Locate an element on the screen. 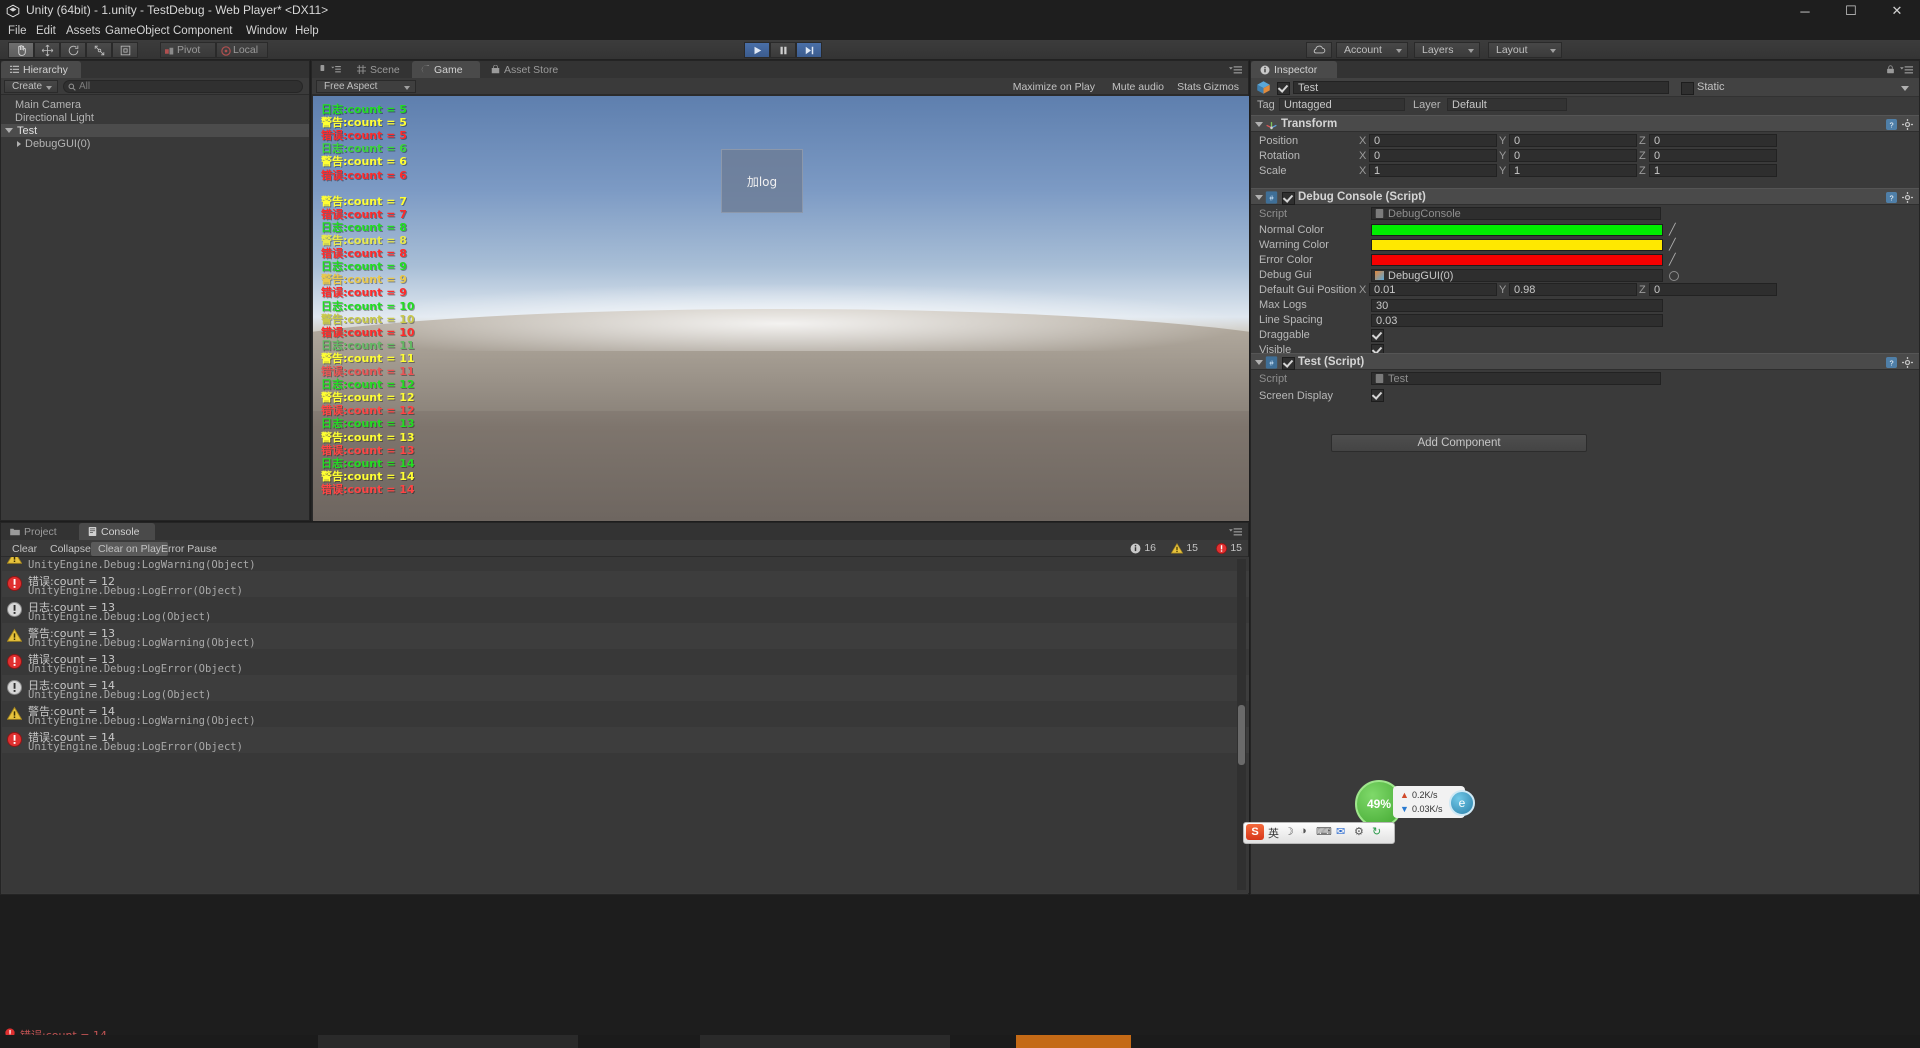 This screenshot has width=1920, height=1048. clear-button: Clear is located at coordinates (24, 549).